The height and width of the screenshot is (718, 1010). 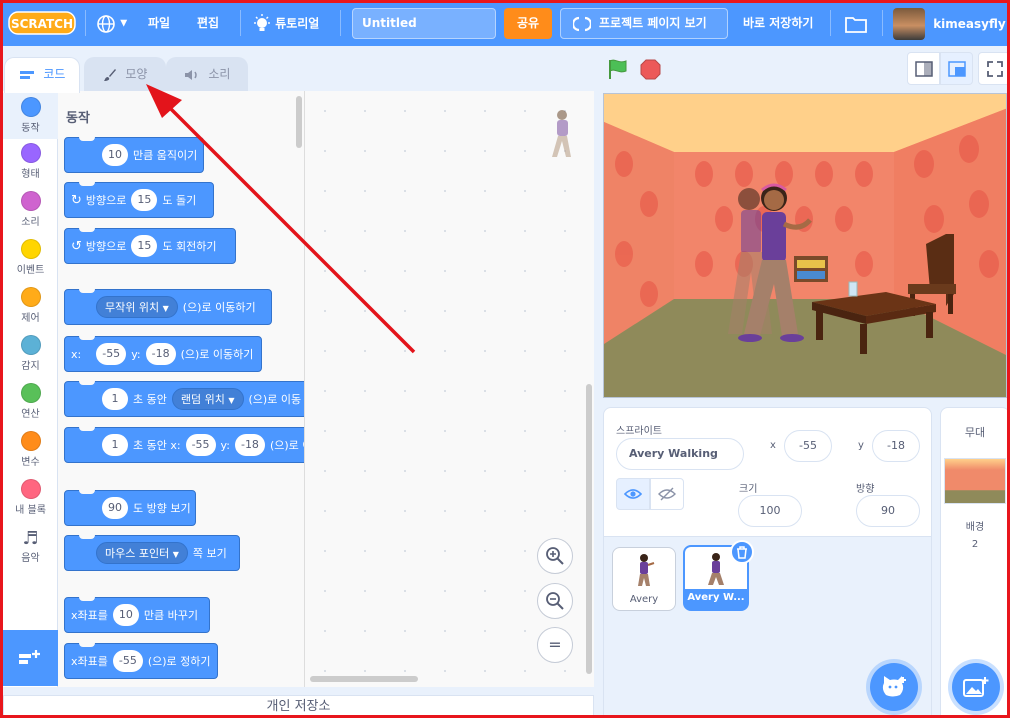 I want to click on point-towards-block: 마우스 포인터 ▼ 쪽 보기, so click(x=152, y=553).